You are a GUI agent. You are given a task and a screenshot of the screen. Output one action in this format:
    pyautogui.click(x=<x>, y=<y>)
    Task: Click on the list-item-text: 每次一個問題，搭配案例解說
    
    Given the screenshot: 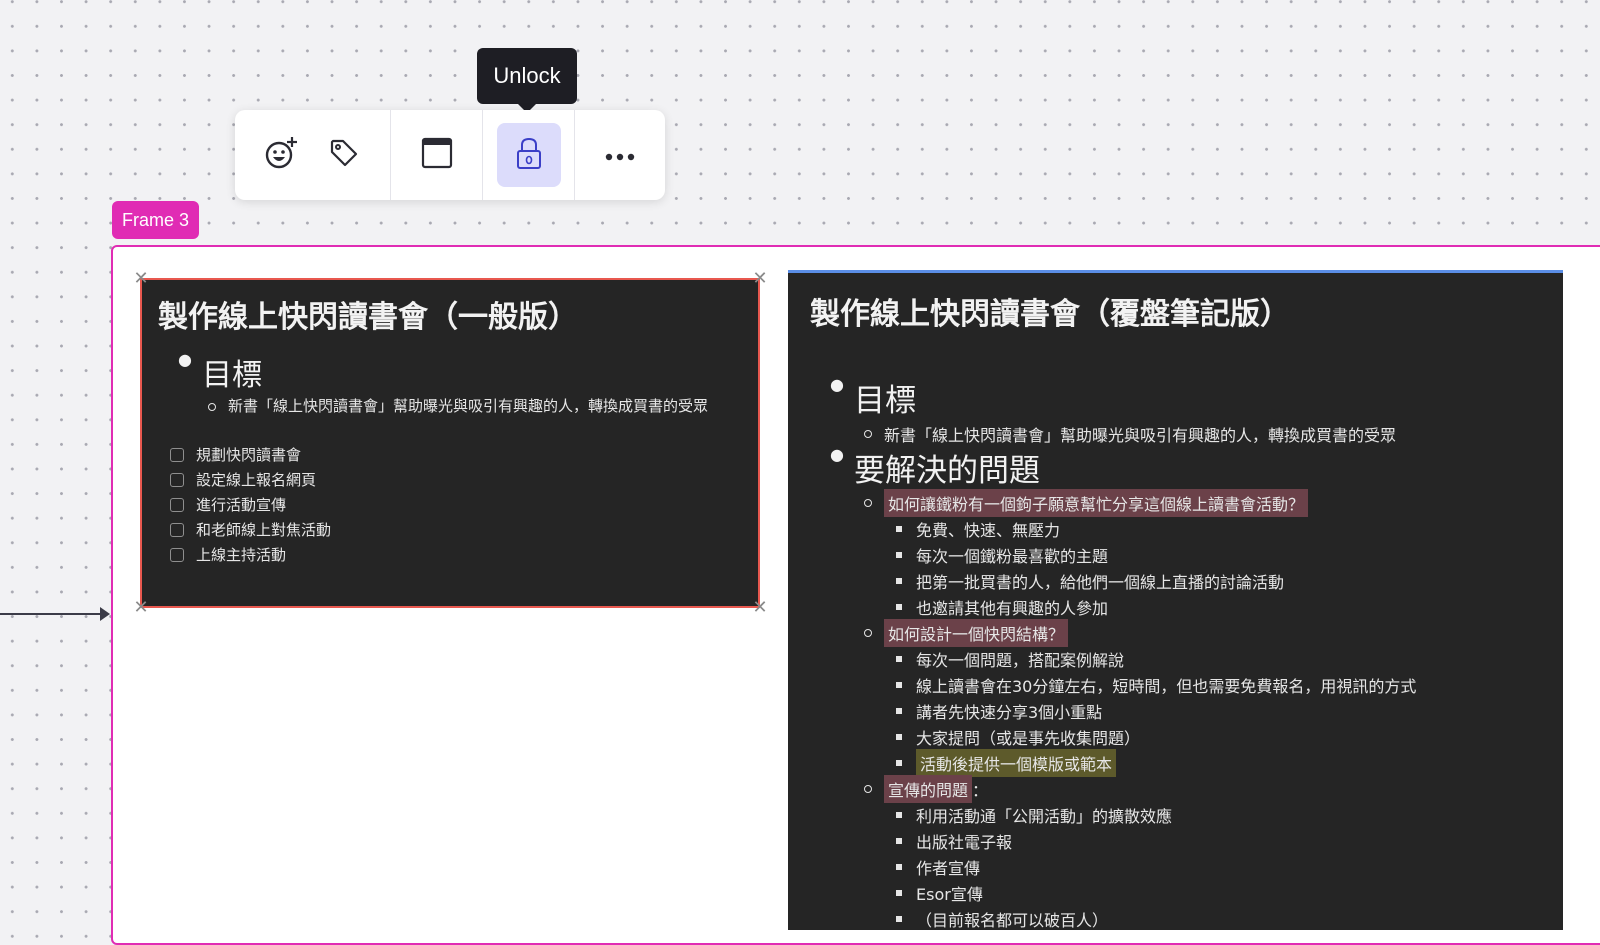 What is the action you would take?
    pyautogui.click(x=1020, y=660)
    